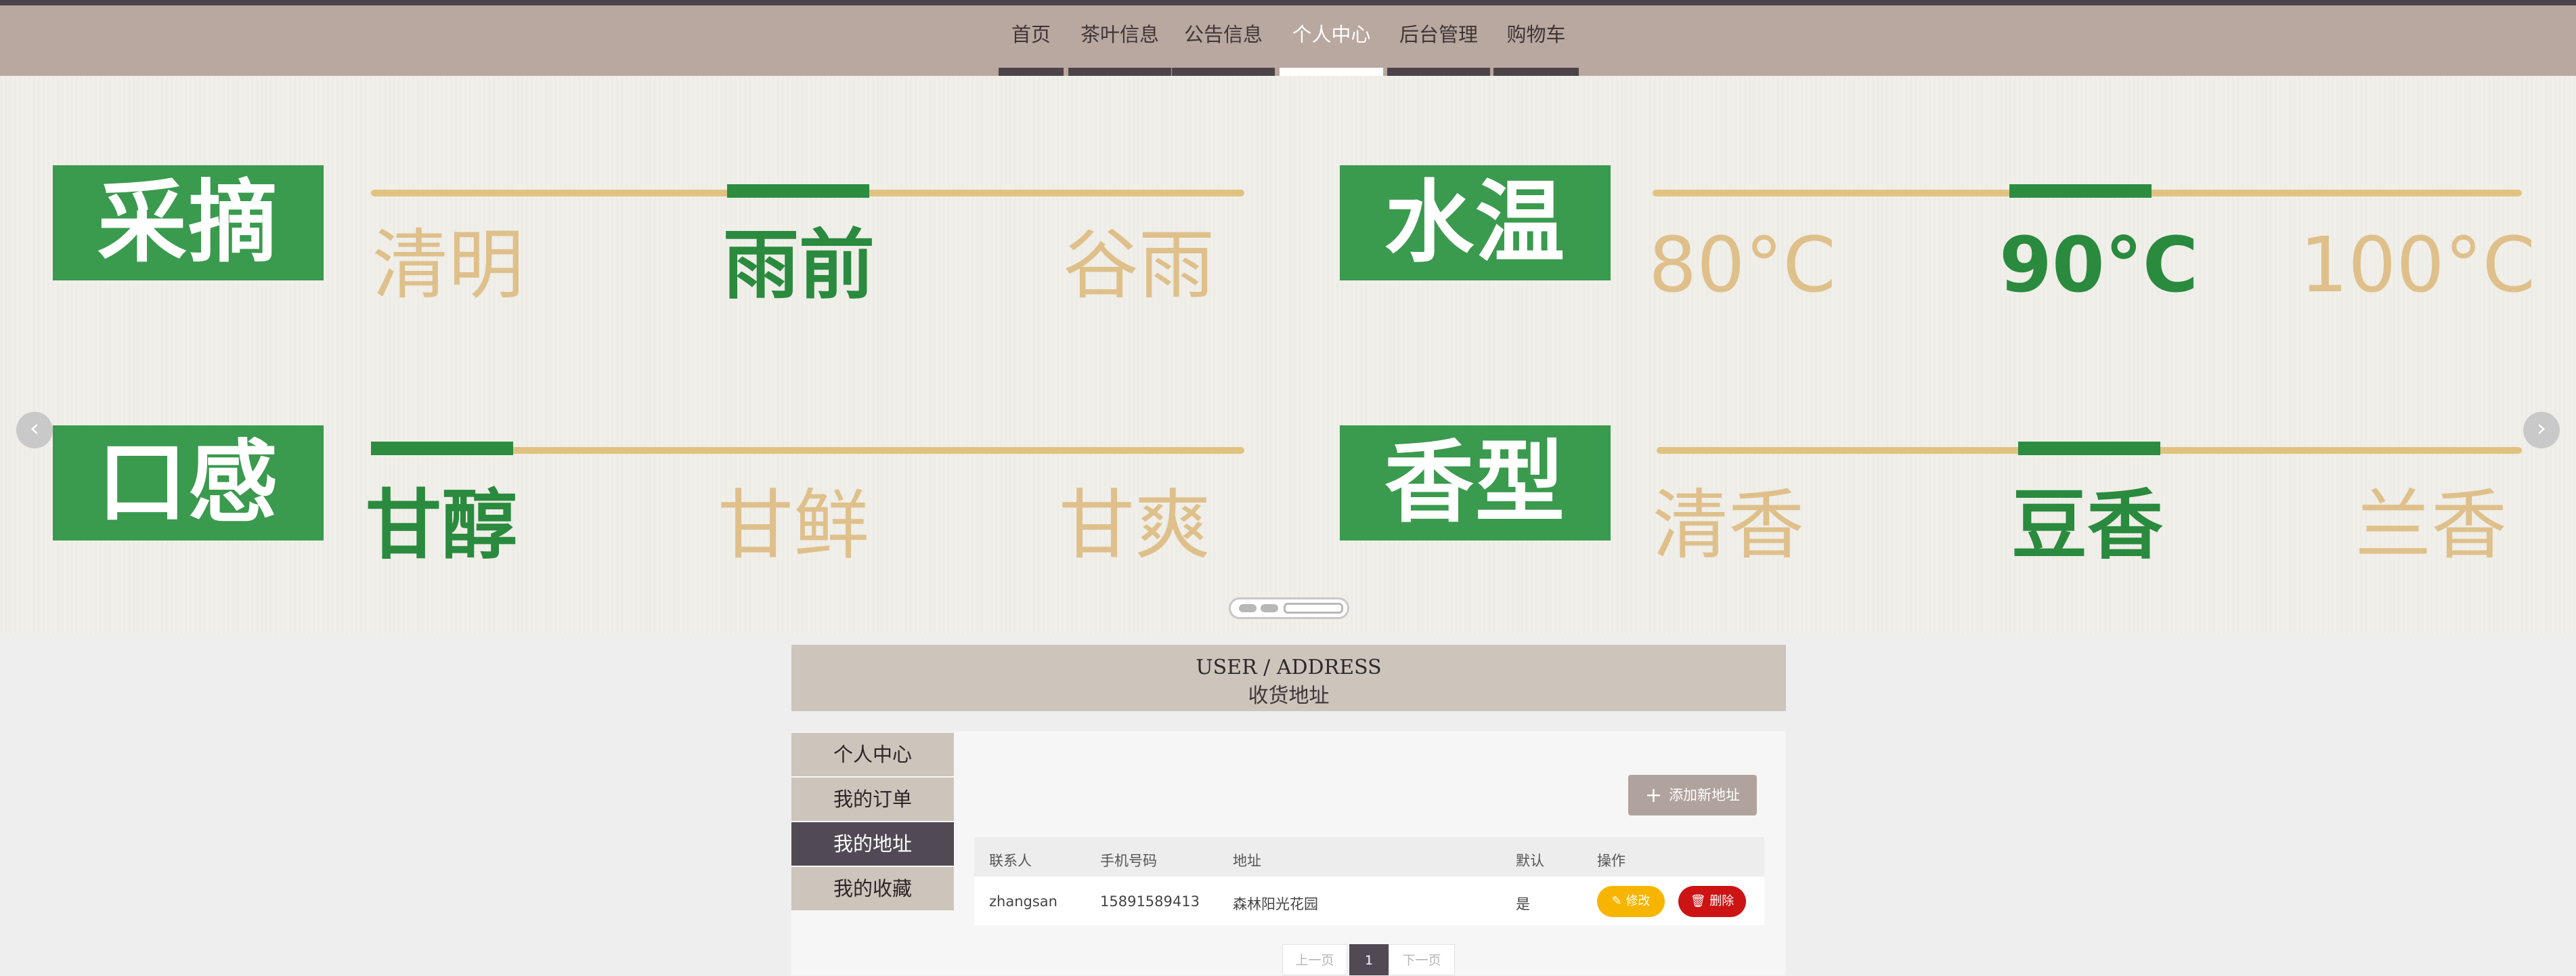 This screenshot has height=976, width=2576. I want to click on carousel-indicators, so click(1289, 608).